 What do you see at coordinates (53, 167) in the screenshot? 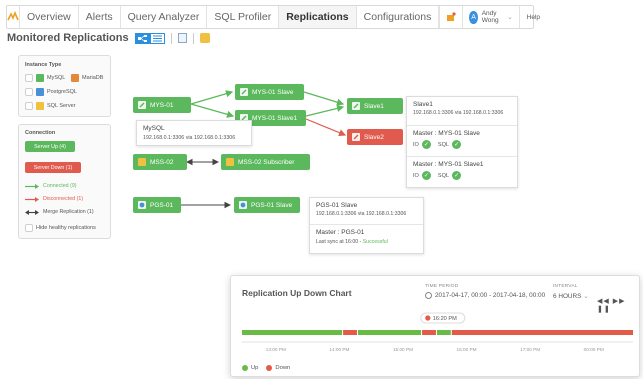
I see `server-down-button: Server Down (1)` at bounding box center [53, 167].